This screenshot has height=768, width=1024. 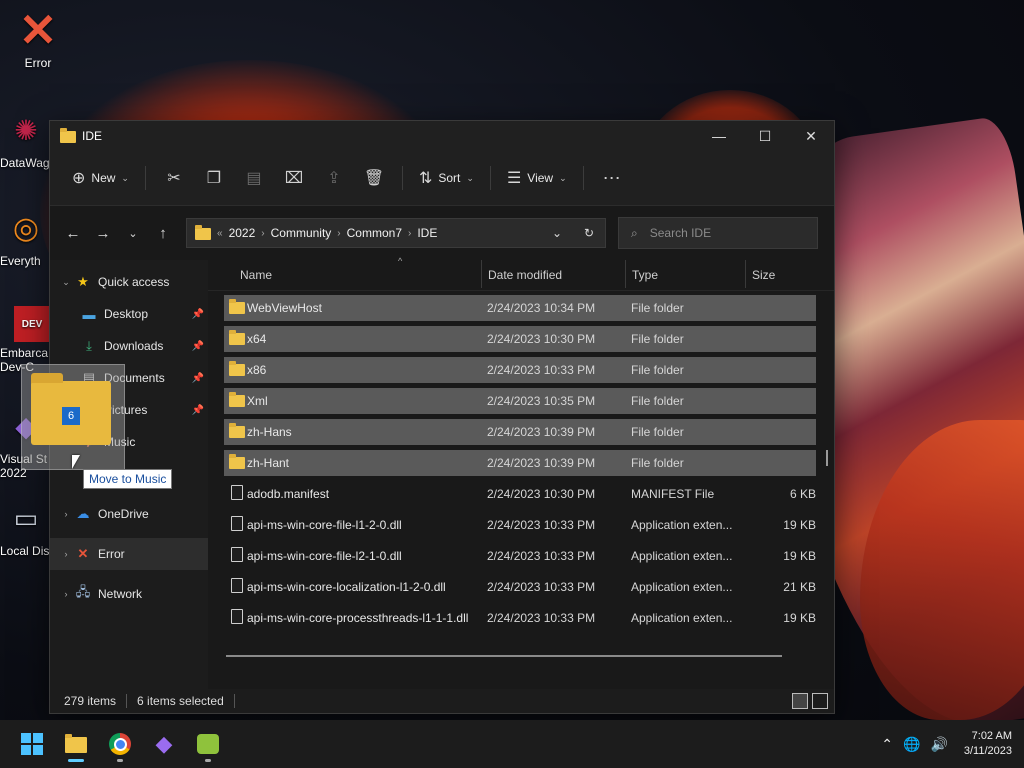 What do you see at coordinates (73, 233) in the screenshot?
I see `back-button: ←` at bounding box center [73, 233].